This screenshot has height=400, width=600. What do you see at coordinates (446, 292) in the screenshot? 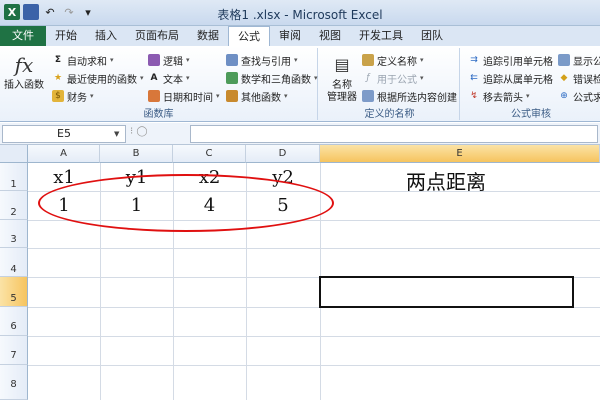
I see `active-cell-e5` at bounding box center [446, 292].